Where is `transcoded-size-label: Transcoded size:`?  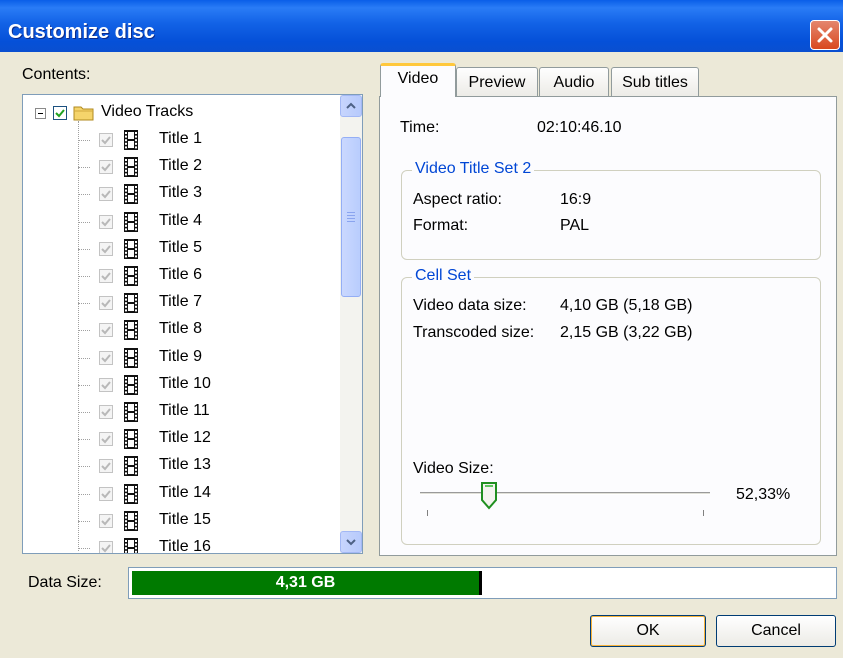 transcoded-size-label: Transcoded size: is located at coordinates (474, 332).